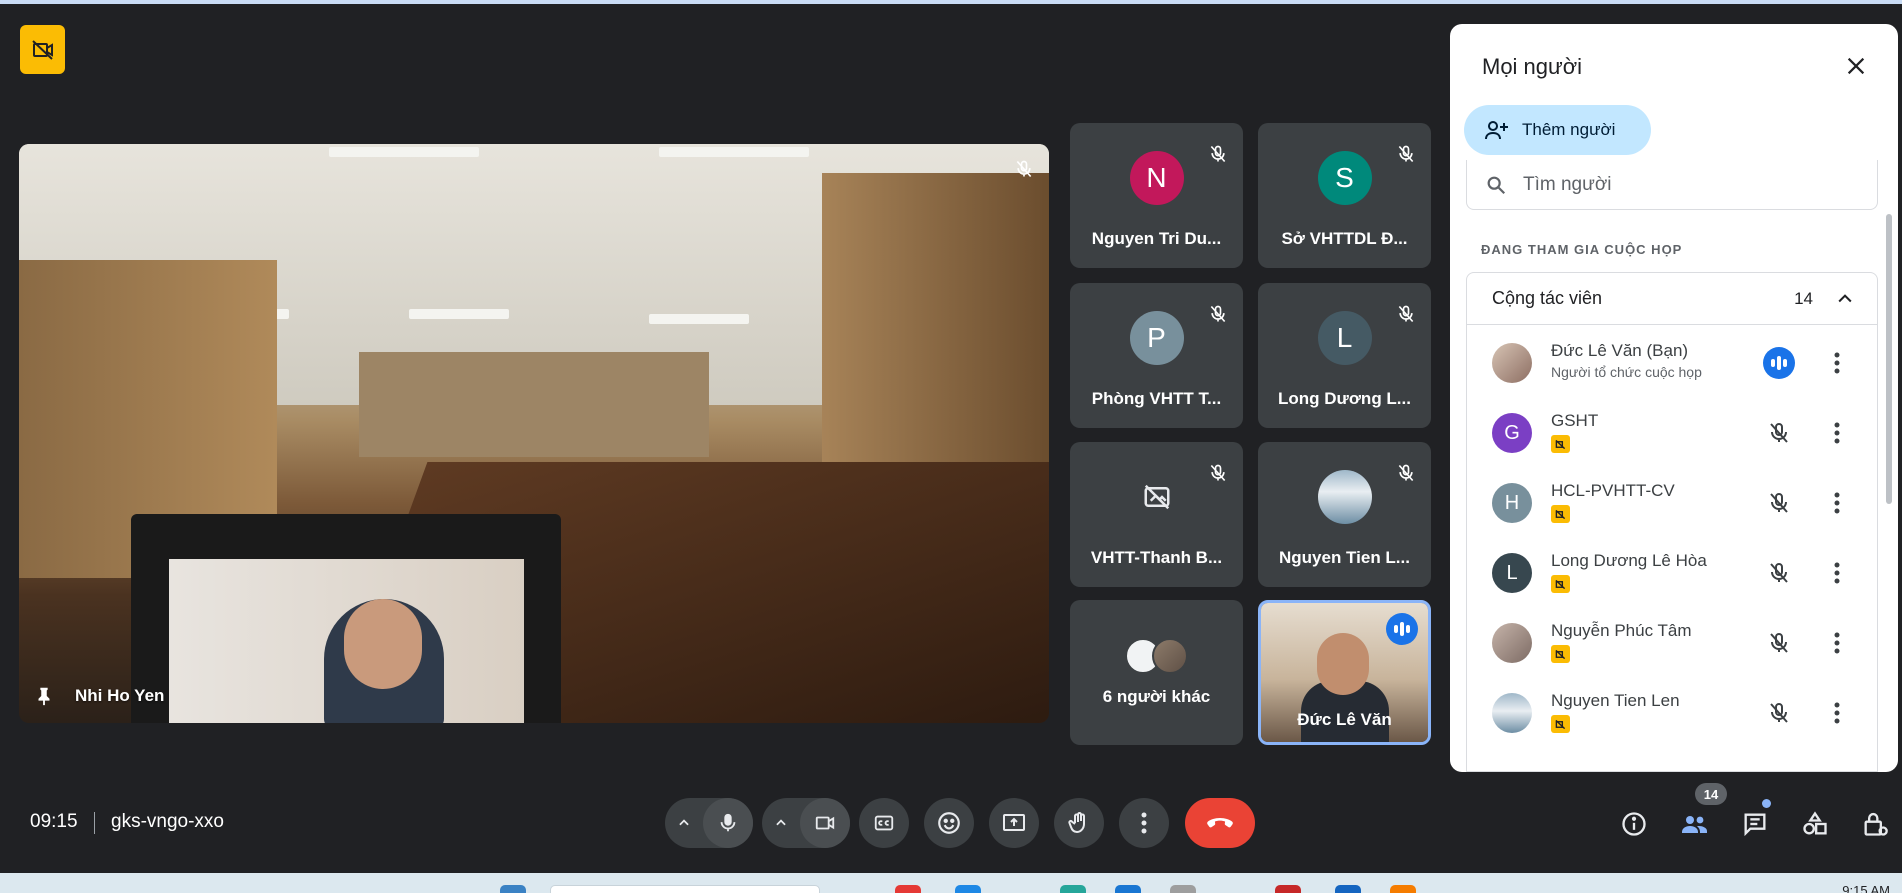 The height and width of the screenshot is (893, 1902). What do you see at coordinates (94, 823) in the screenshot?
I see `divider` at bounding box center [94, 823].